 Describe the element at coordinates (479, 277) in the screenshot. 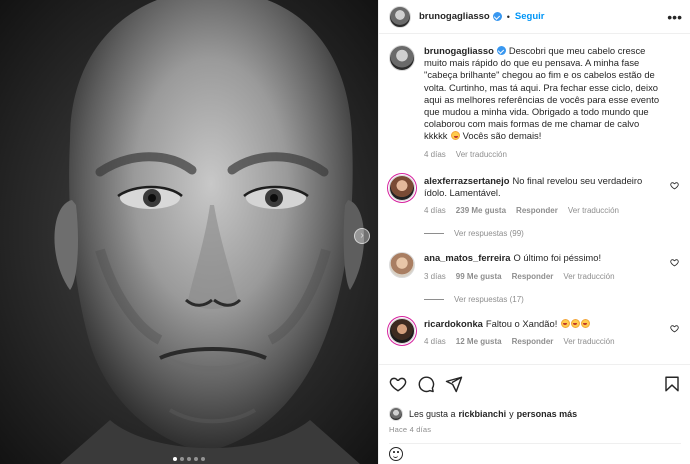

I see `comment-likes: 99 Me gusta` at that location.